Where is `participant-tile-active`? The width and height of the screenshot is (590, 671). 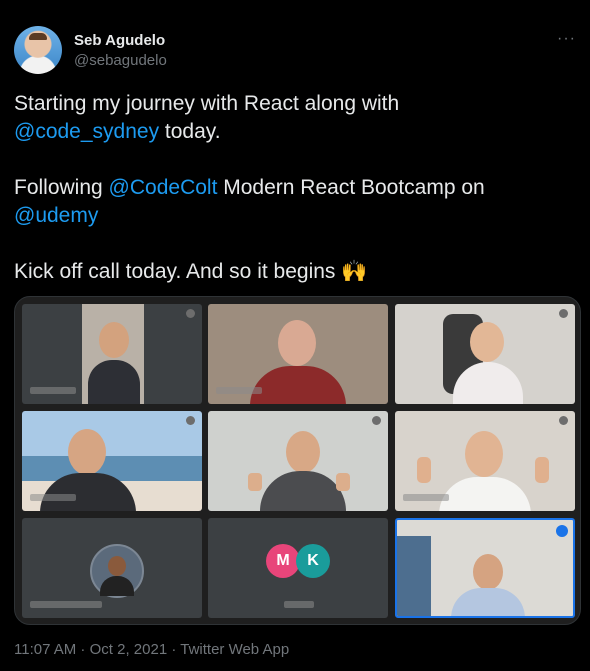
participant-tile-active is located at coordinates (485, 568).